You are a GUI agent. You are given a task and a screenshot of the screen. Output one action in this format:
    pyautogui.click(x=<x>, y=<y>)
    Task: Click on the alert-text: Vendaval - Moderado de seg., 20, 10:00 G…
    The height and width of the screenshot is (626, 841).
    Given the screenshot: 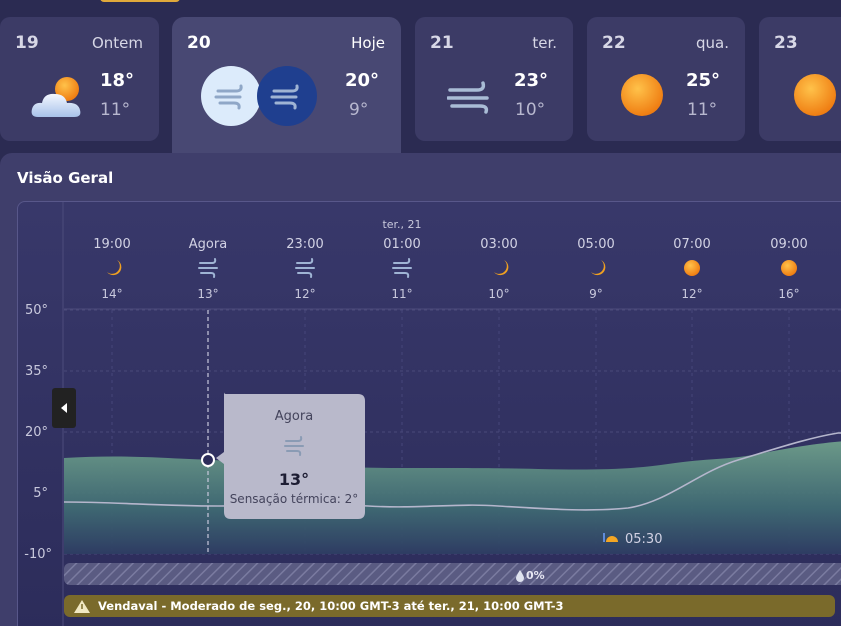 What is the action you would take?
    pyautogui.click(x=331, y=606)
    